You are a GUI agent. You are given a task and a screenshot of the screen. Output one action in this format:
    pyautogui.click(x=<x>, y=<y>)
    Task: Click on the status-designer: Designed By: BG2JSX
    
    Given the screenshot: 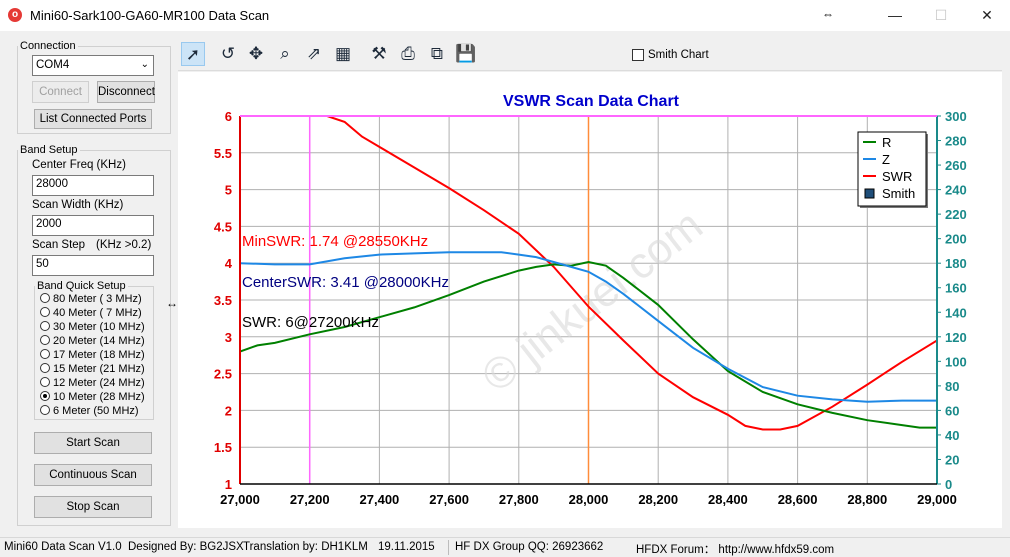 What is the action you would take?
    pyautogui.click(x=186, y=547)
    